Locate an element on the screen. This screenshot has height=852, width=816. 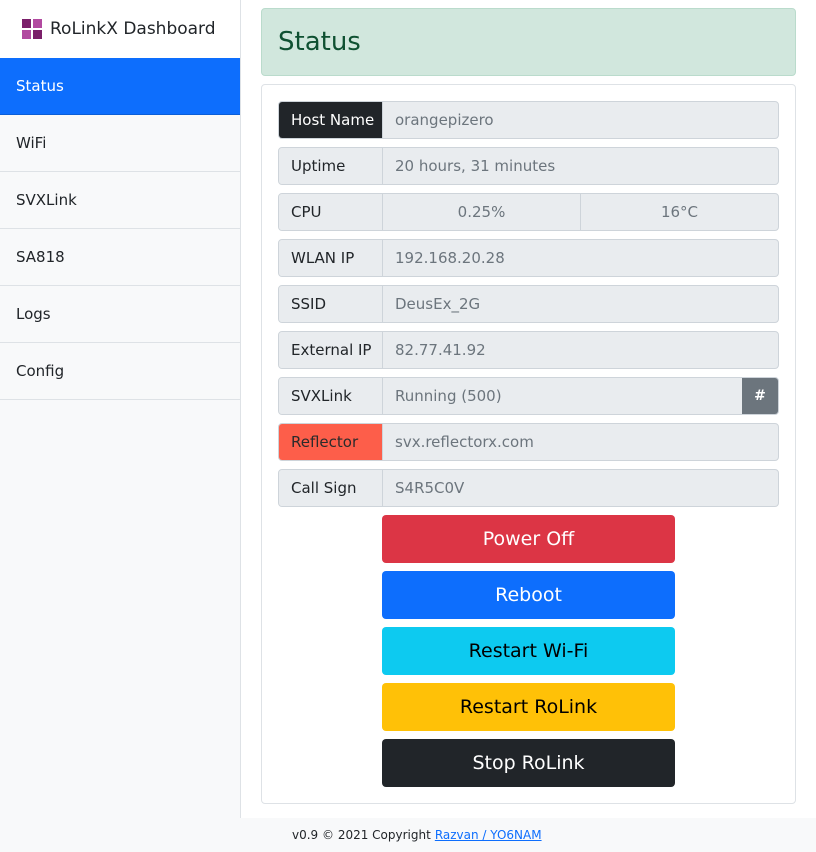
cpu-label: CPU is located at coordinates (331, 212).